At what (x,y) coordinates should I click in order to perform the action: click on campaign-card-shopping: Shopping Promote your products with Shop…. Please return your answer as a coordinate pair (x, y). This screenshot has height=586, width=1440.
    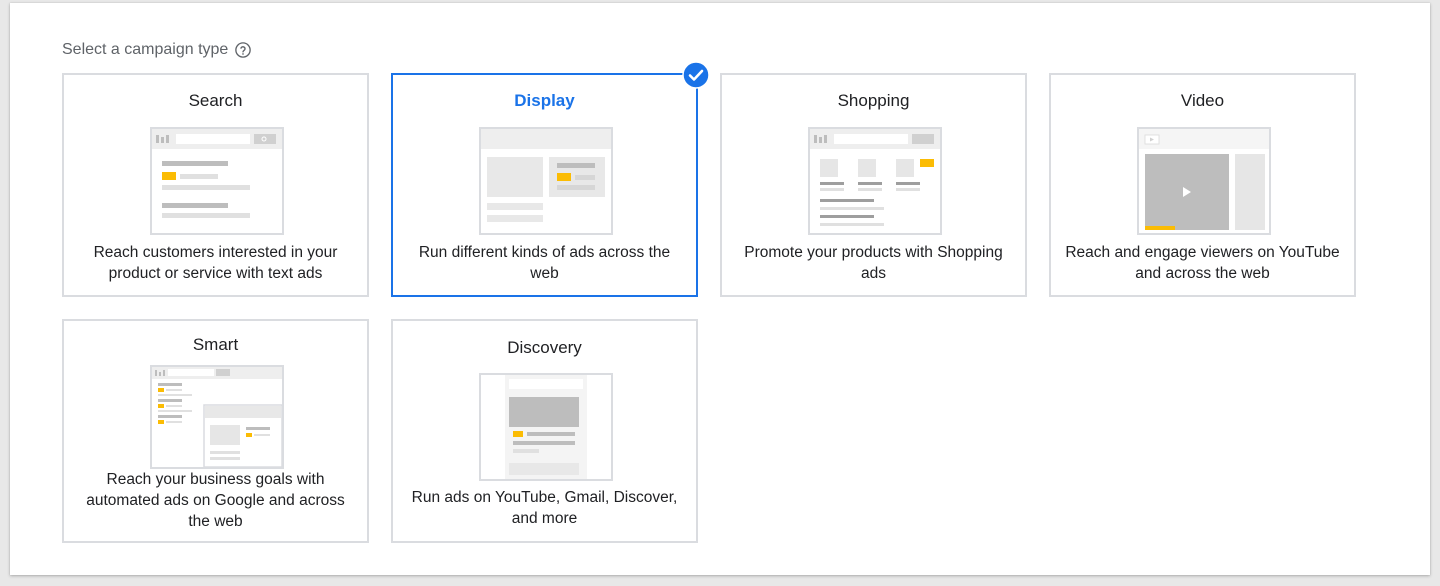
    Looking at the image, I should click on (873, 185).